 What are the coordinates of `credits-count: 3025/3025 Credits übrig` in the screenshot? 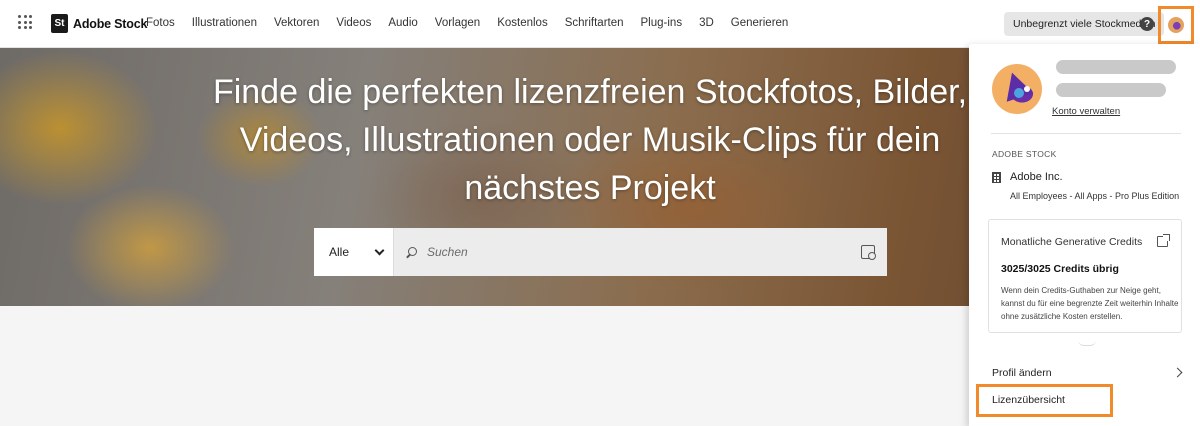 It's located at (1060, 269).